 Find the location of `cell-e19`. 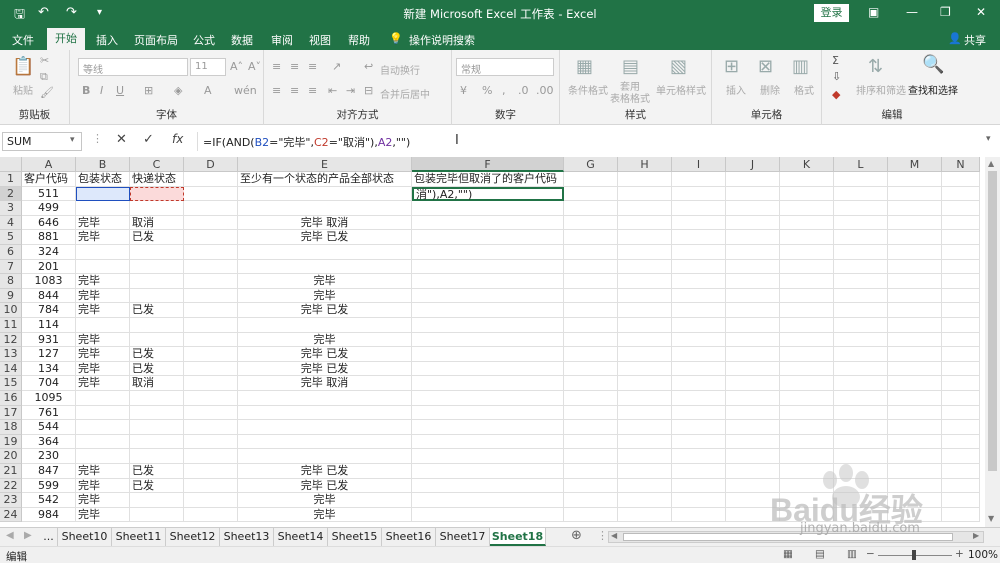

cell-e19 is located at coordinates (325, 442).